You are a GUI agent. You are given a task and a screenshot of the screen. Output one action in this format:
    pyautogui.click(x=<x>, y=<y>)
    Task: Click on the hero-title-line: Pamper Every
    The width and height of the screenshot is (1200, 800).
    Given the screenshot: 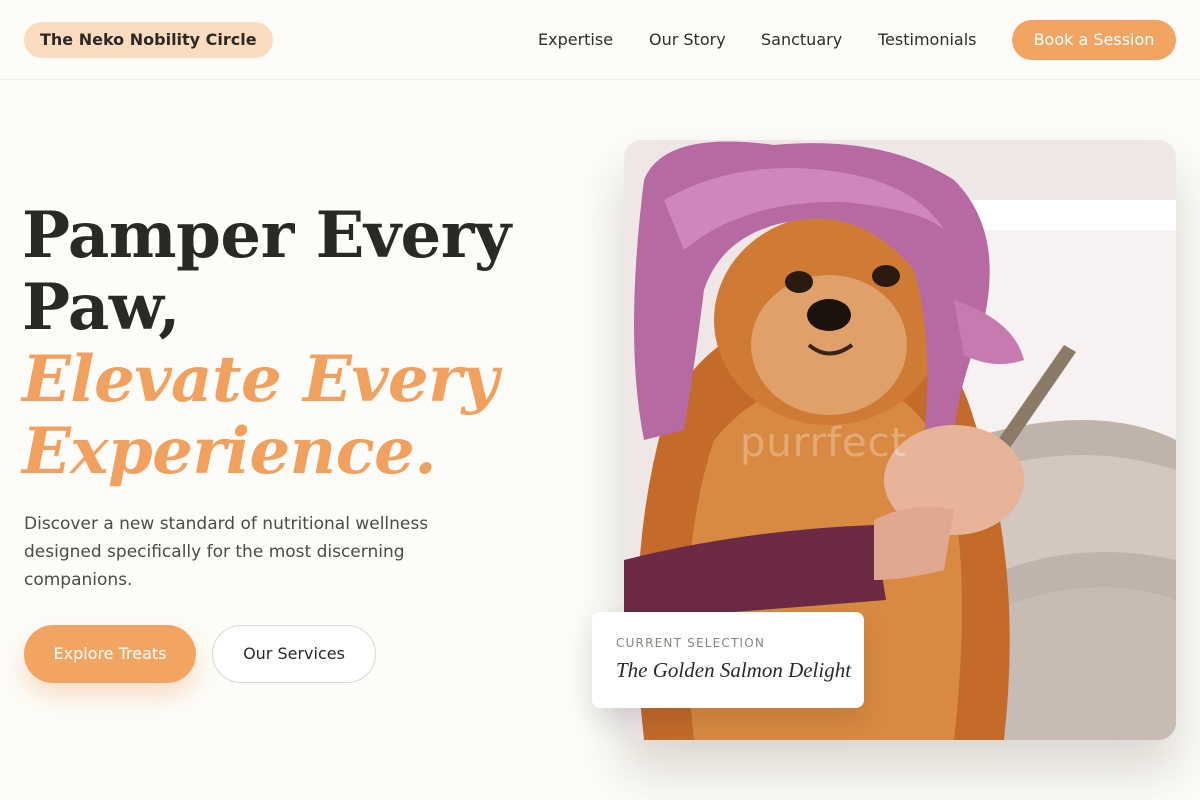 What is the action you would take?
    pyautogui.click(x=266, y=235)
    